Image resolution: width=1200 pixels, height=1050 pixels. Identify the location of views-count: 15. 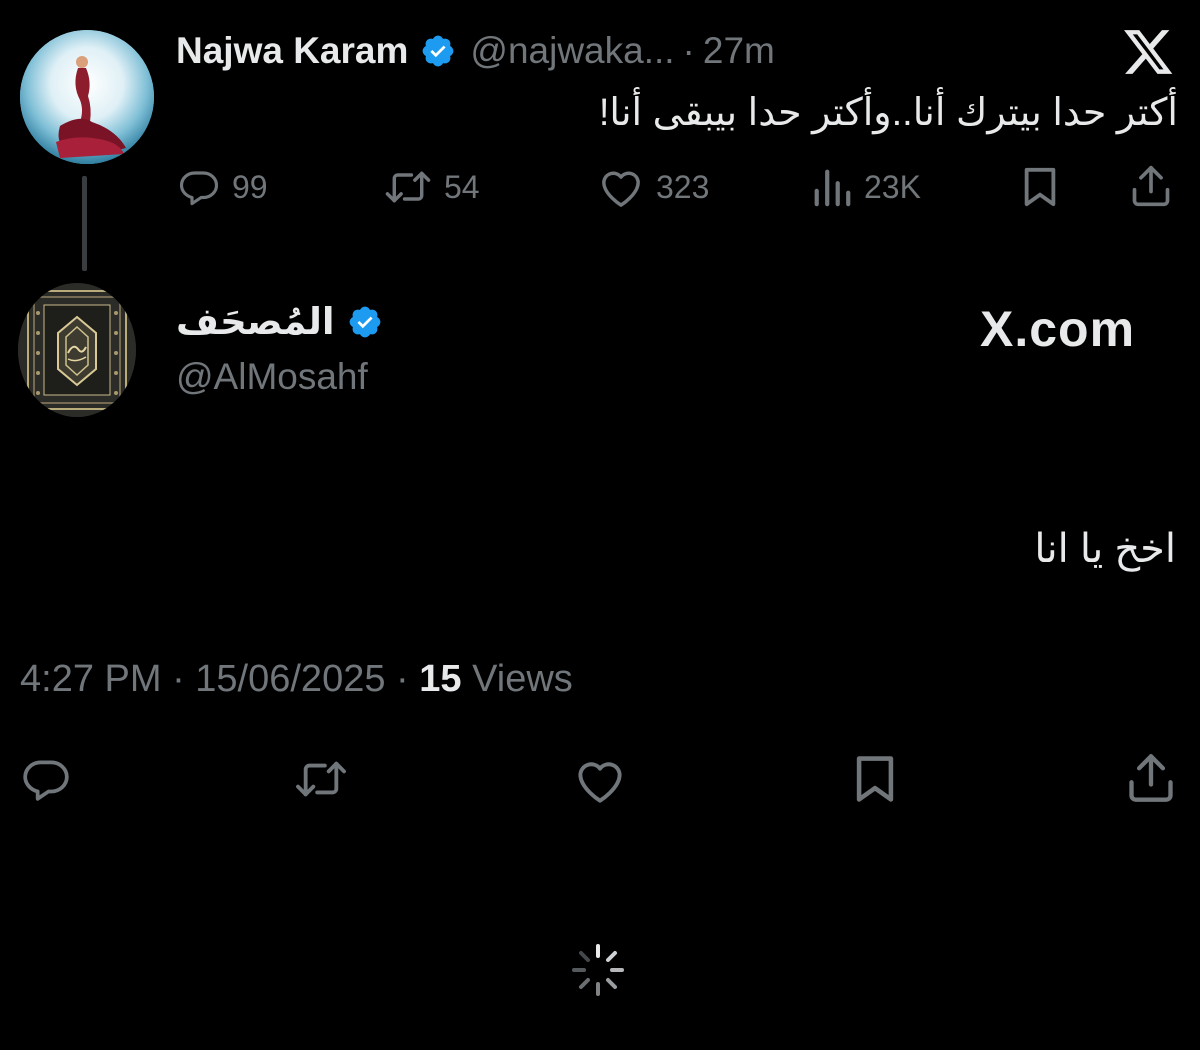
(440, 679).